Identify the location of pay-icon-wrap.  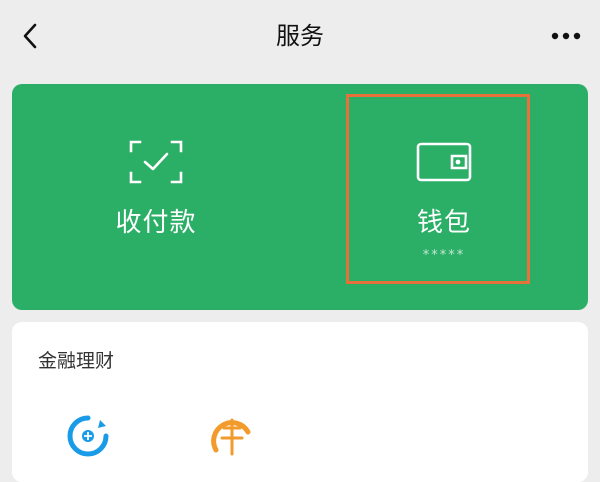
(156, 162).